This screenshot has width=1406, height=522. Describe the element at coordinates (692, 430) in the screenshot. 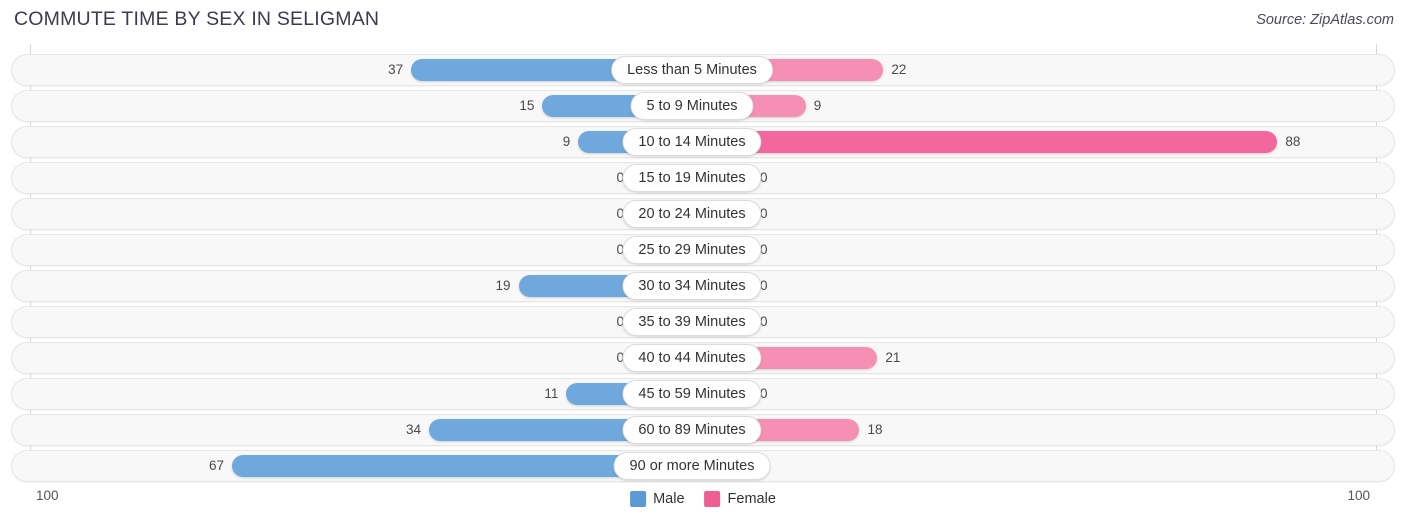

I see `category-label-pill: 60 to 89 Minutes` at that location.